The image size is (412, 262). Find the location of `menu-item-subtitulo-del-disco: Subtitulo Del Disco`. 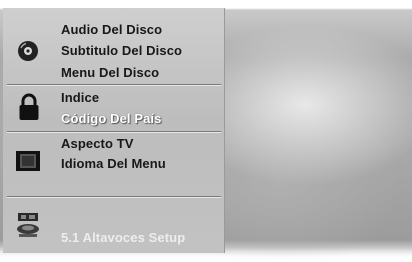

menu-item-subtitulo-del-disco: Subtitulo Del Disco is located at coordinates (121, 50).